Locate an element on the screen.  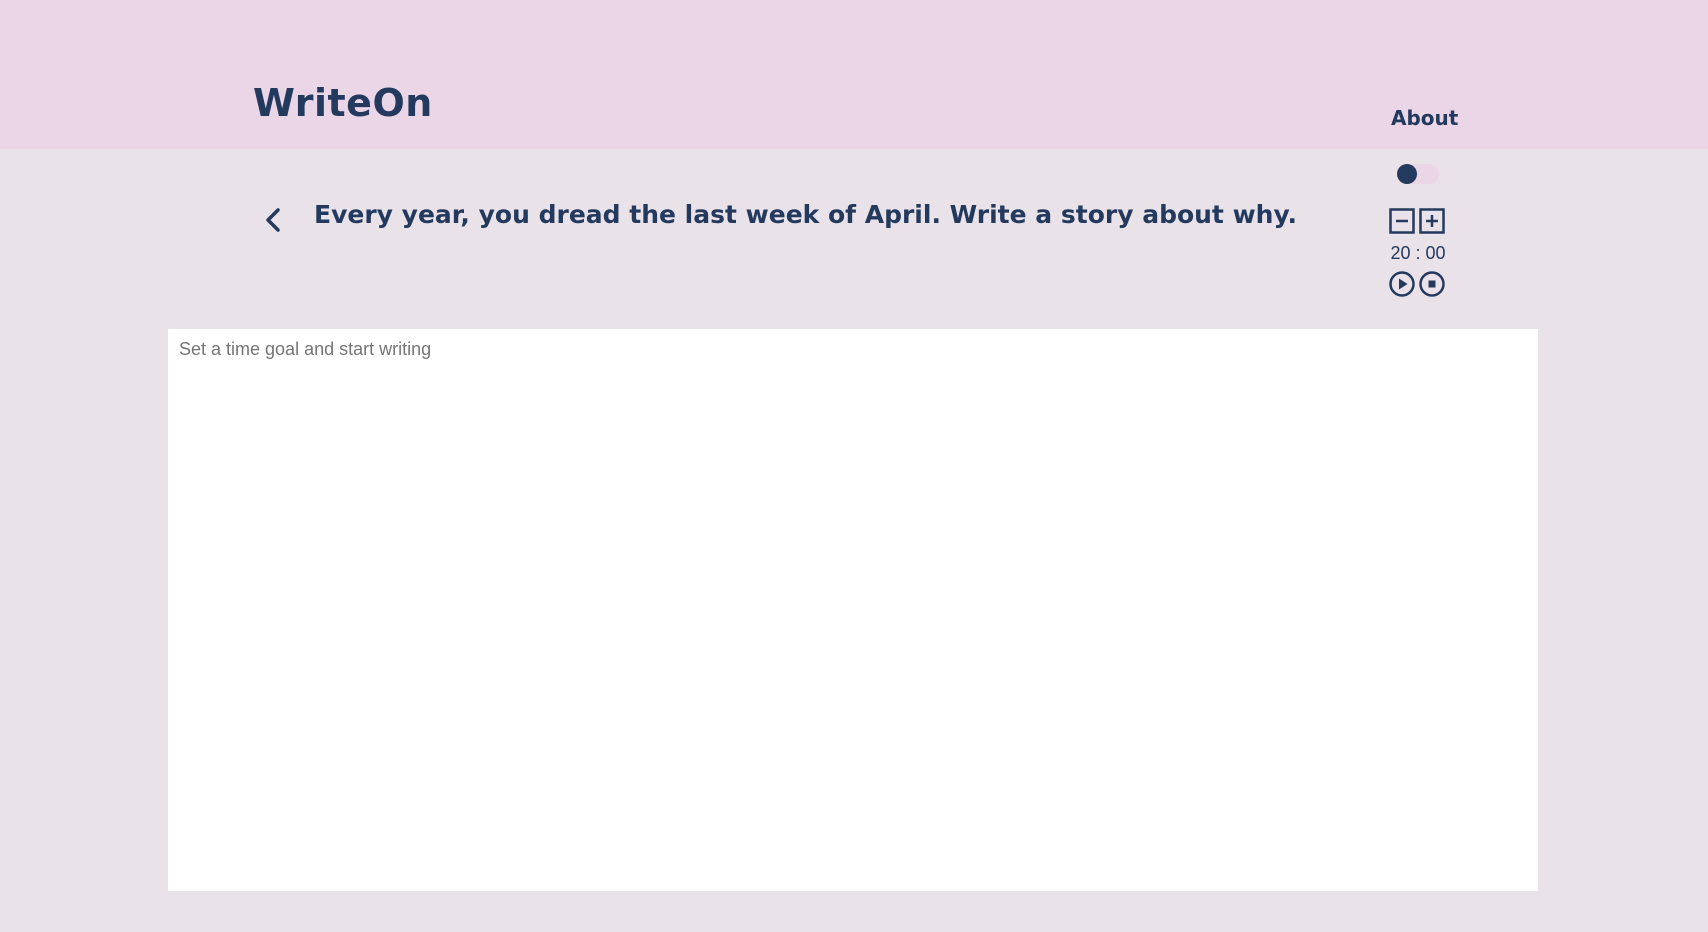
play-circle-icon is located at coordinates (1402, 284).